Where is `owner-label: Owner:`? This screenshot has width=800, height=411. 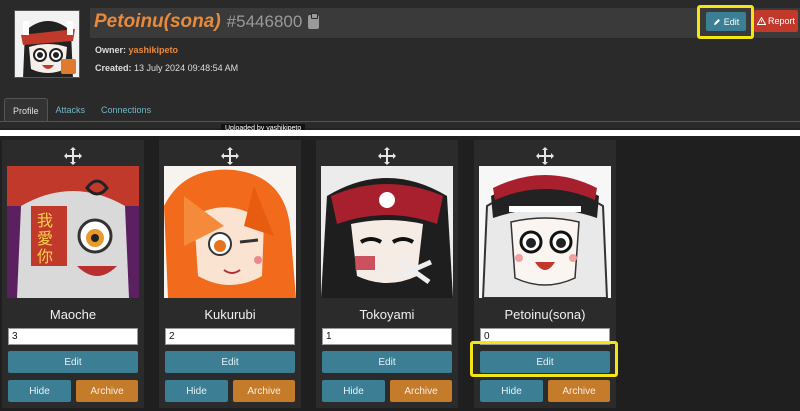 owner-label: Owner: is located at coordinates (111, 50).